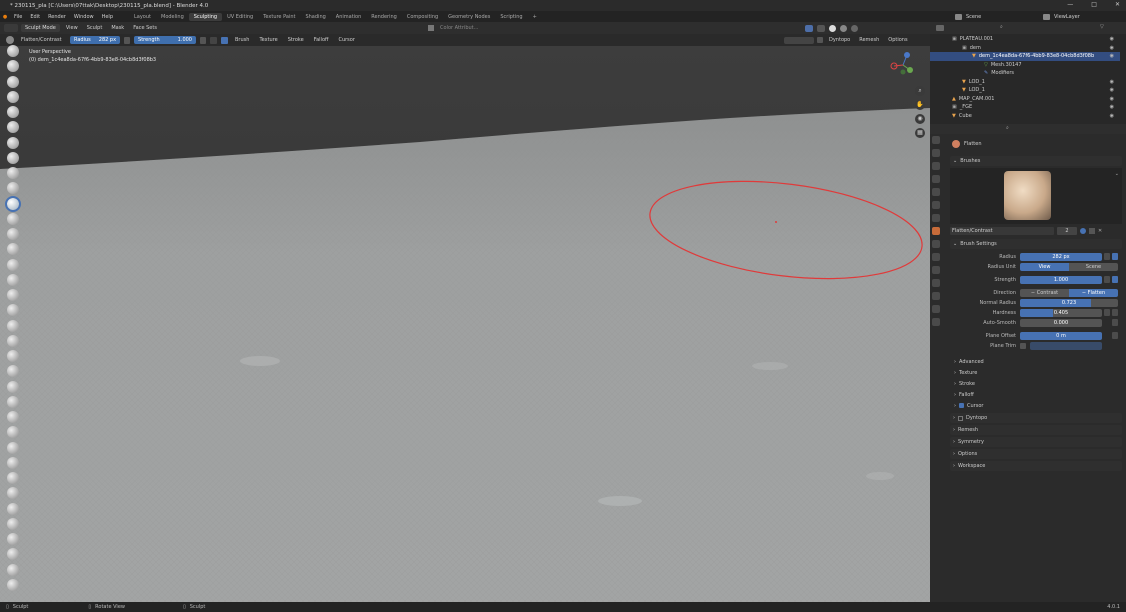  What do you see at coordinates (213, 40) in the screenshot?
I see `direction-minus-icon` at bounding box center [213, 40].